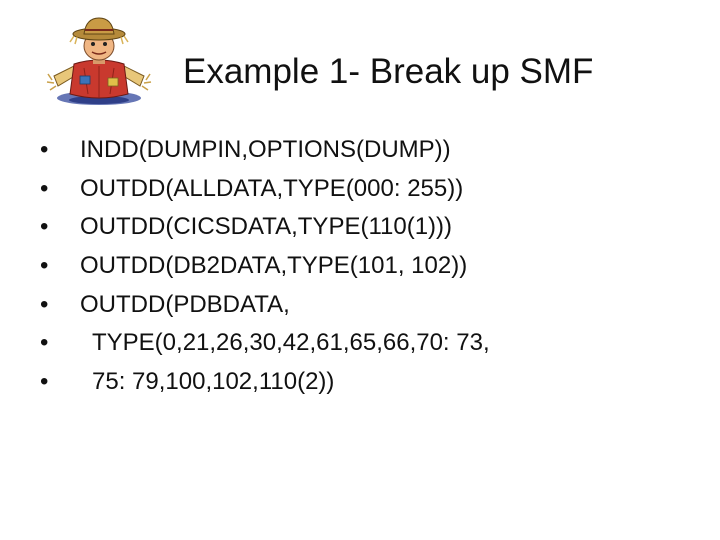 The width and height of the screenshot is (720, 540). Describe the element at coordinates (266, 227) in the screenshot. I see `bullet-text: OUTDD(CICSDATA,TYPE(110(1)))` at that location.